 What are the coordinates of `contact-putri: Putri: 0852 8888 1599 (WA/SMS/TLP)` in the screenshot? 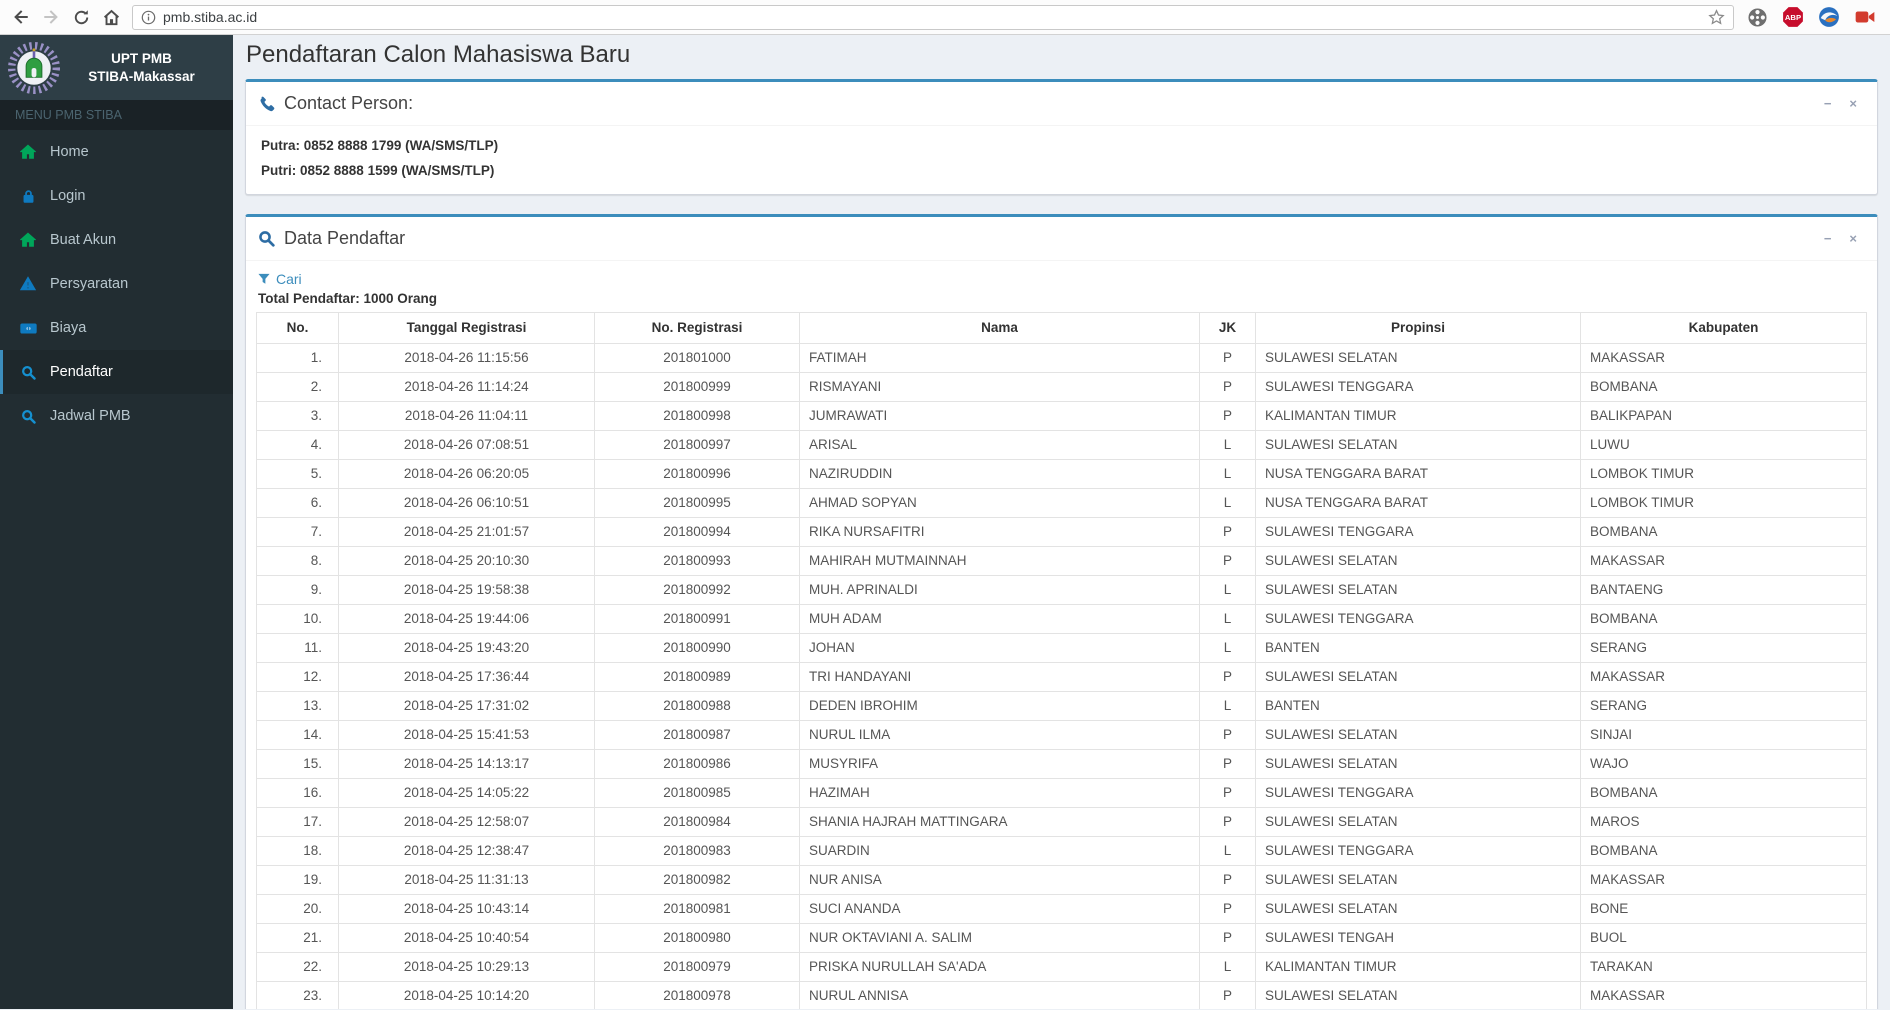 It's located at (378, 170).